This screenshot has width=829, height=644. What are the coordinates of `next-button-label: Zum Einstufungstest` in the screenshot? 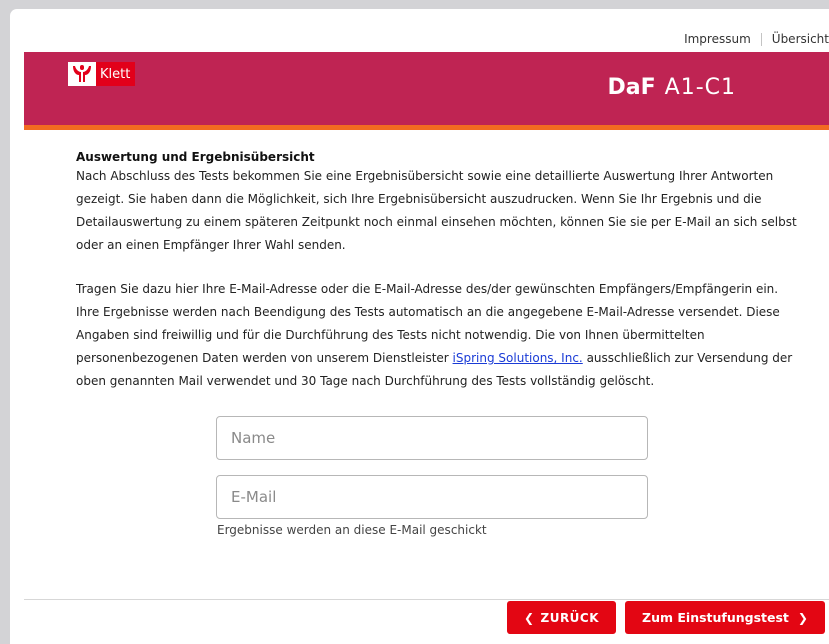 It's located at (715, 617).